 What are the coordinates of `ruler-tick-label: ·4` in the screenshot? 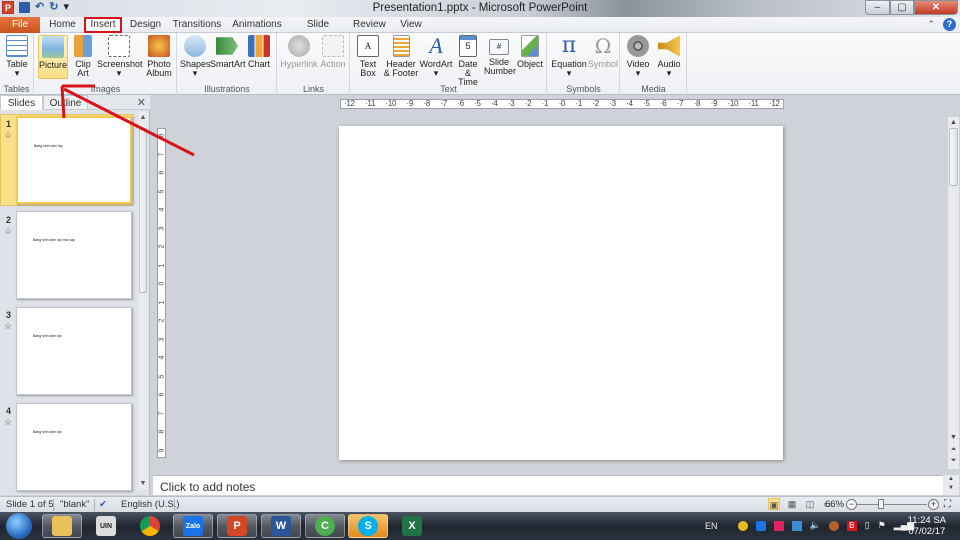 It's located at (494, 103).